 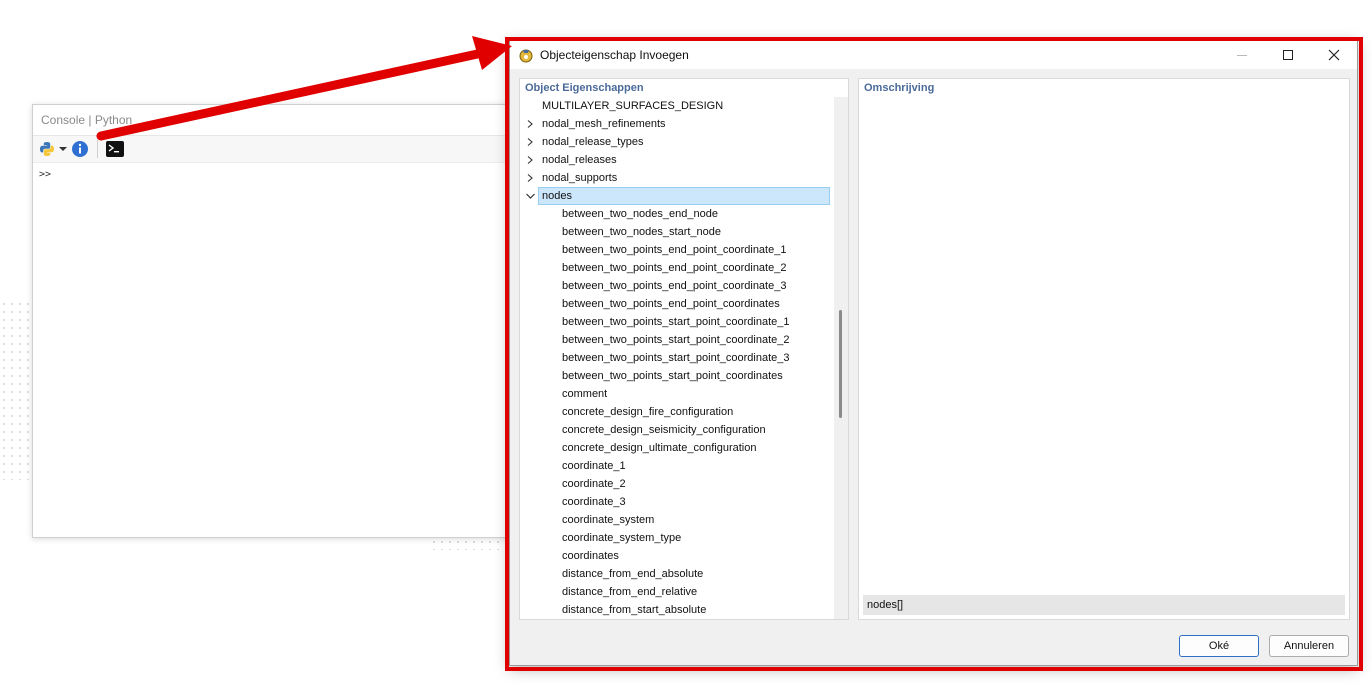 I want to click on tree-node-label: nodal_mesh_refinements, so click(x=604, y=124).